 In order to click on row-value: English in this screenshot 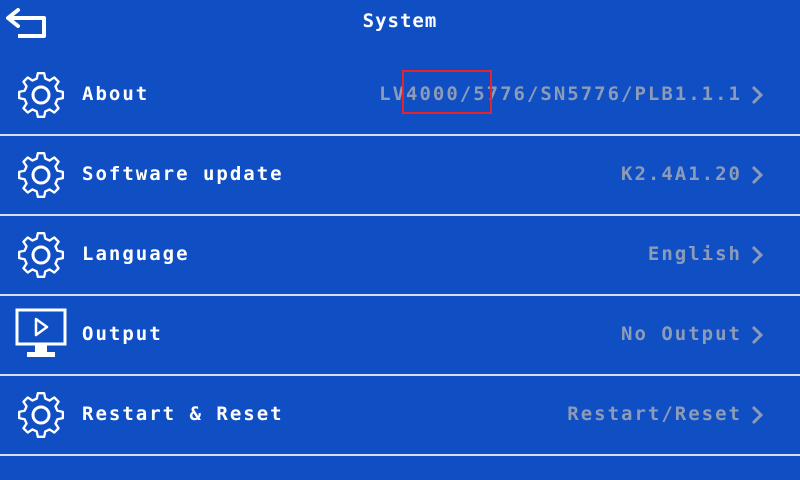, I will do `click(694, 254)`.